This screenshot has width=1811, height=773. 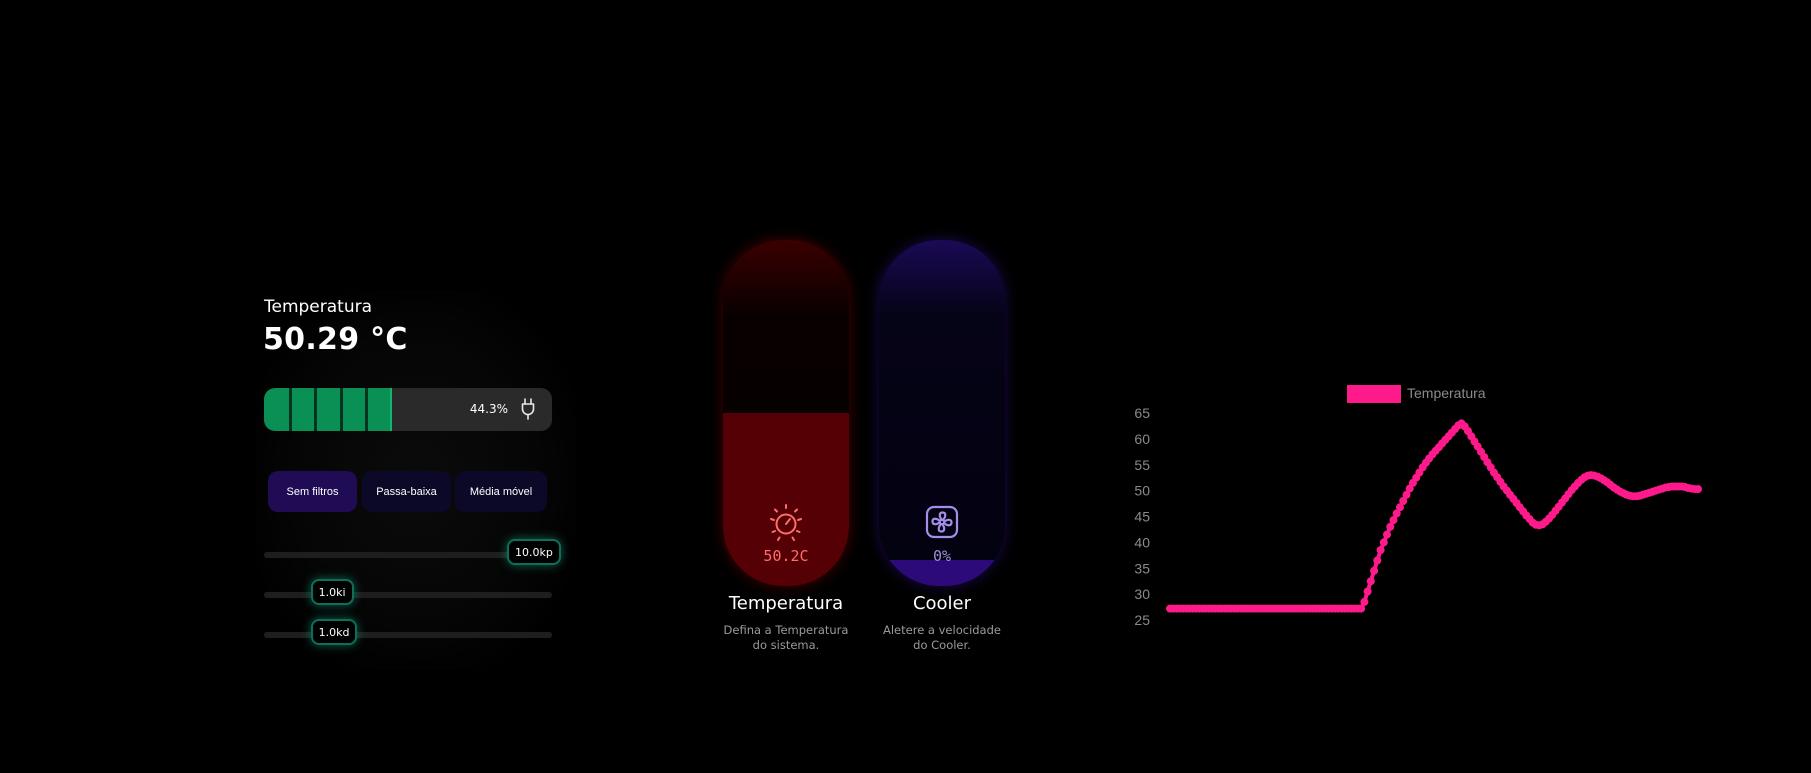 I want to click on cooler-reading: 0%, so click(x=942, y=556).